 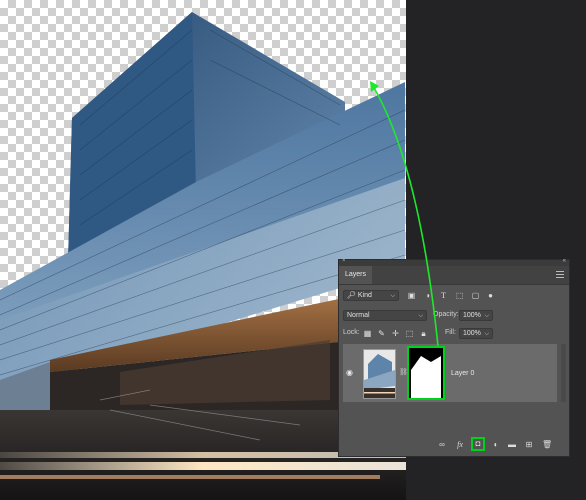 I want to click on type-filter-icon: T, so click(x=443, y=295).